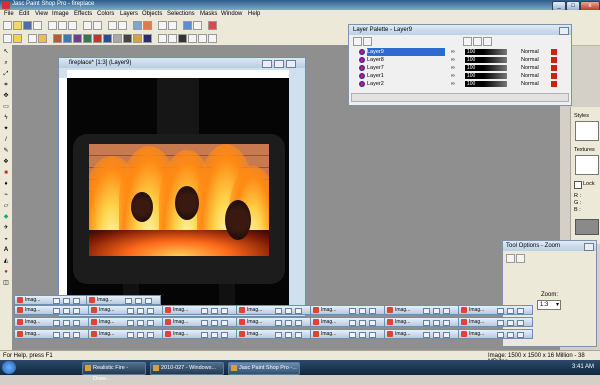  Describe the element at coordinates (137, 38) in the screenshot. I see `effect-9-icon` at that location.